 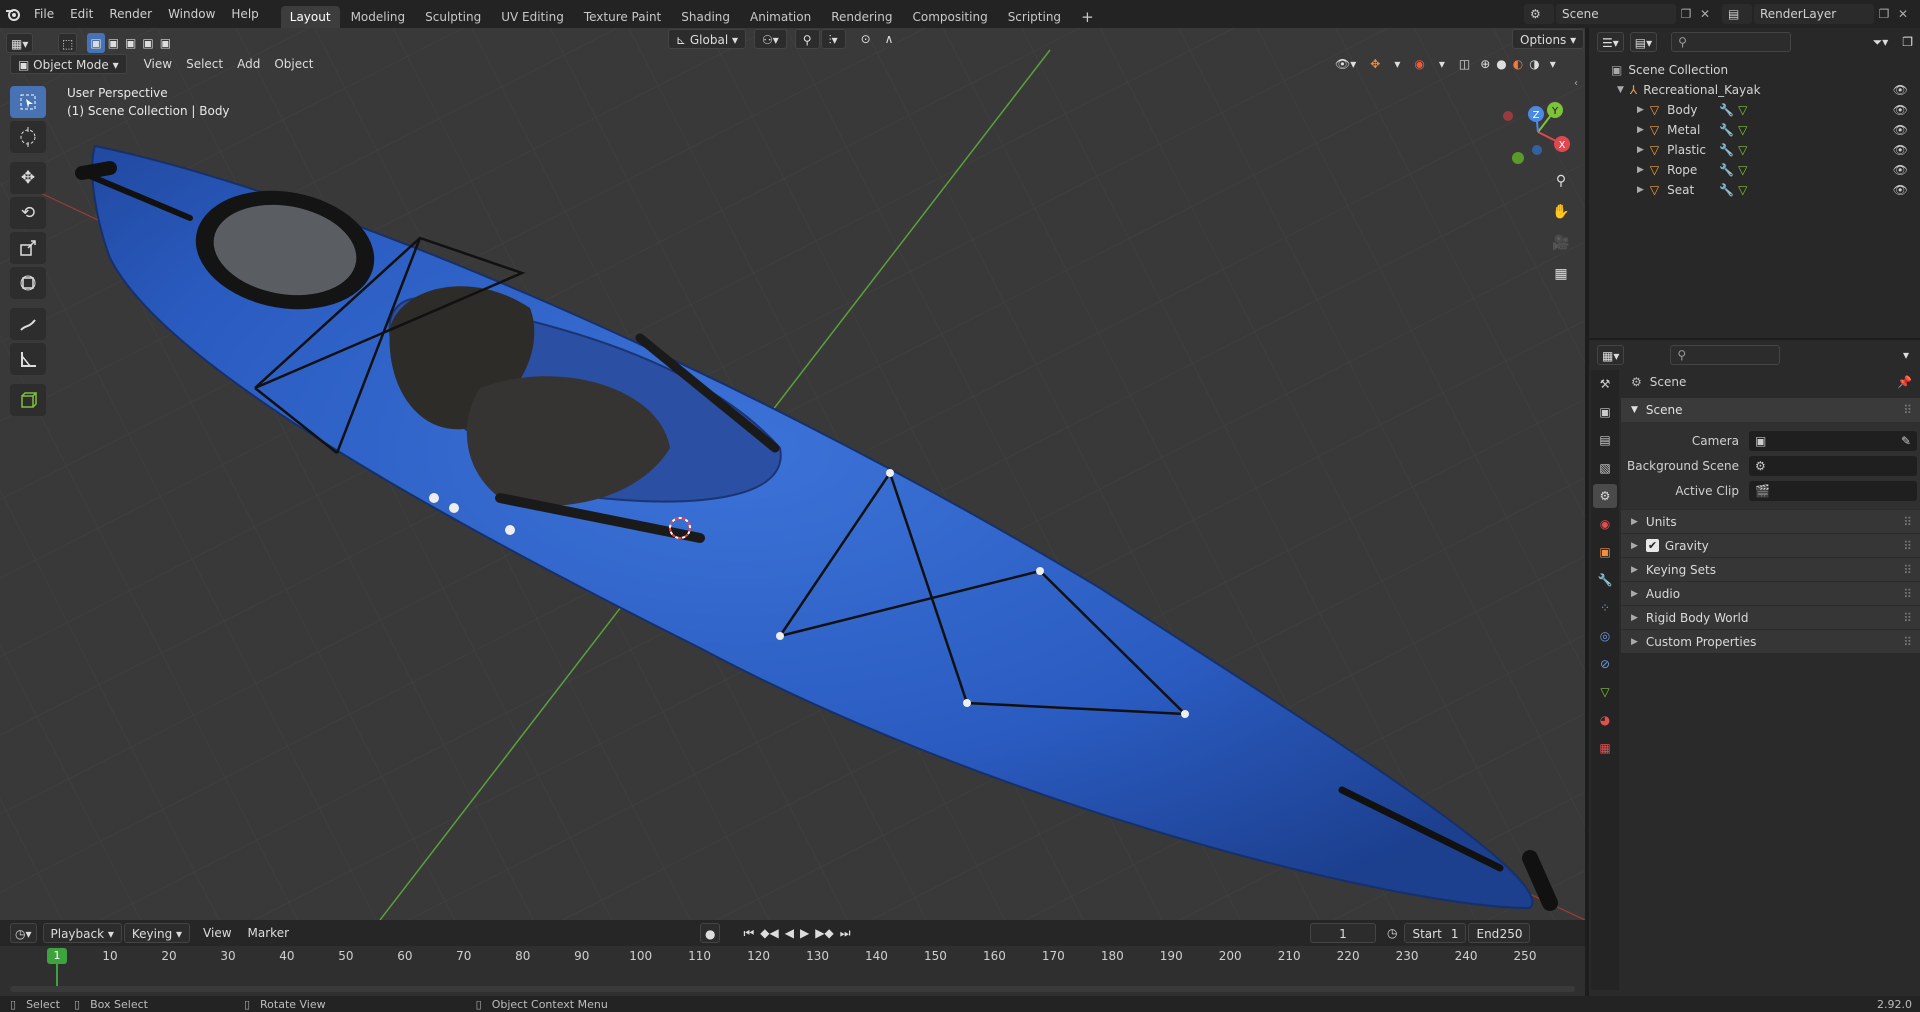 I want to click on perspective-toggle-icon: ▦, so click(x=1561, y=274).